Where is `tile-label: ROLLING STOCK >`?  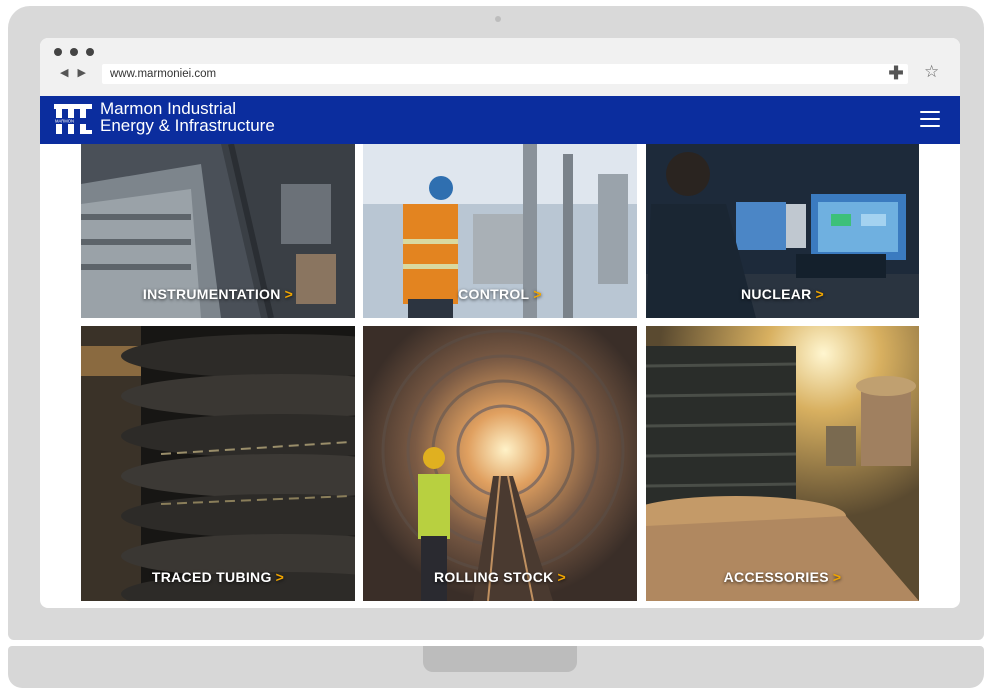
tile-label: ROLLING STOCK > is located at coordinates (499, 577).